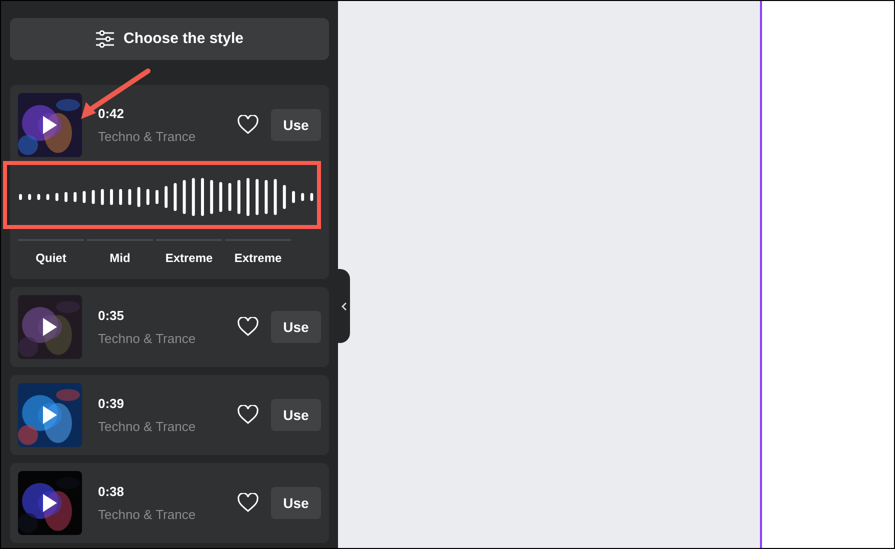  I want to click on collapse-handle, so click(343, 306).